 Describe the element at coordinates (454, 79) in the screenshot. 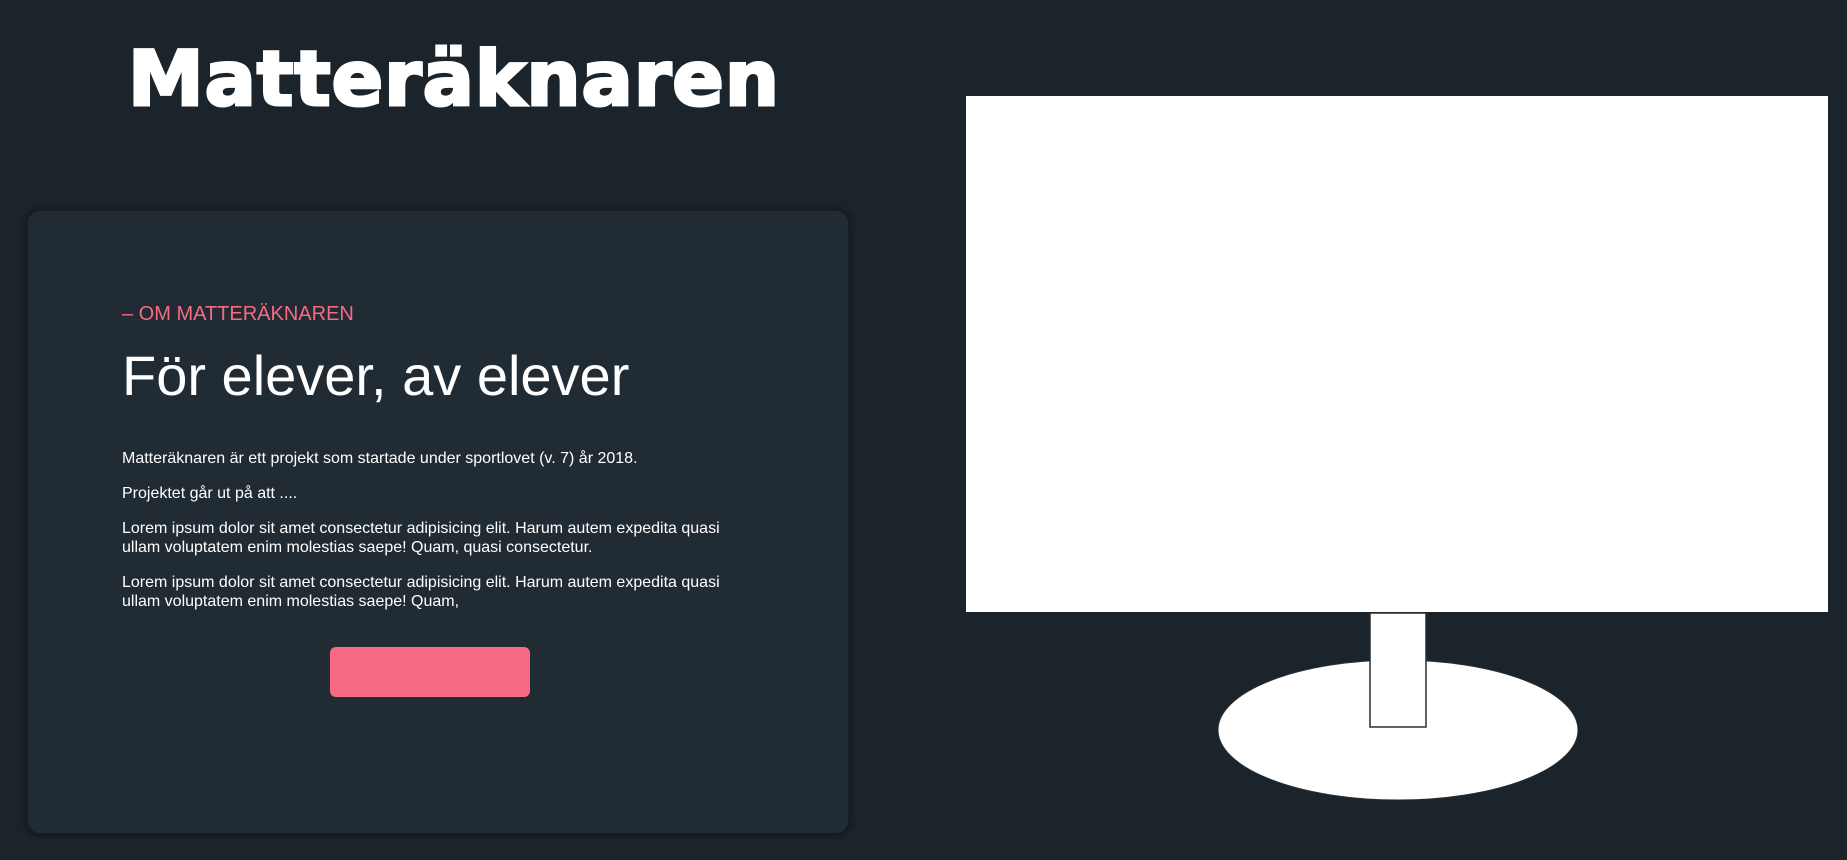

I see `site-title: Matteräknaren` at that location.